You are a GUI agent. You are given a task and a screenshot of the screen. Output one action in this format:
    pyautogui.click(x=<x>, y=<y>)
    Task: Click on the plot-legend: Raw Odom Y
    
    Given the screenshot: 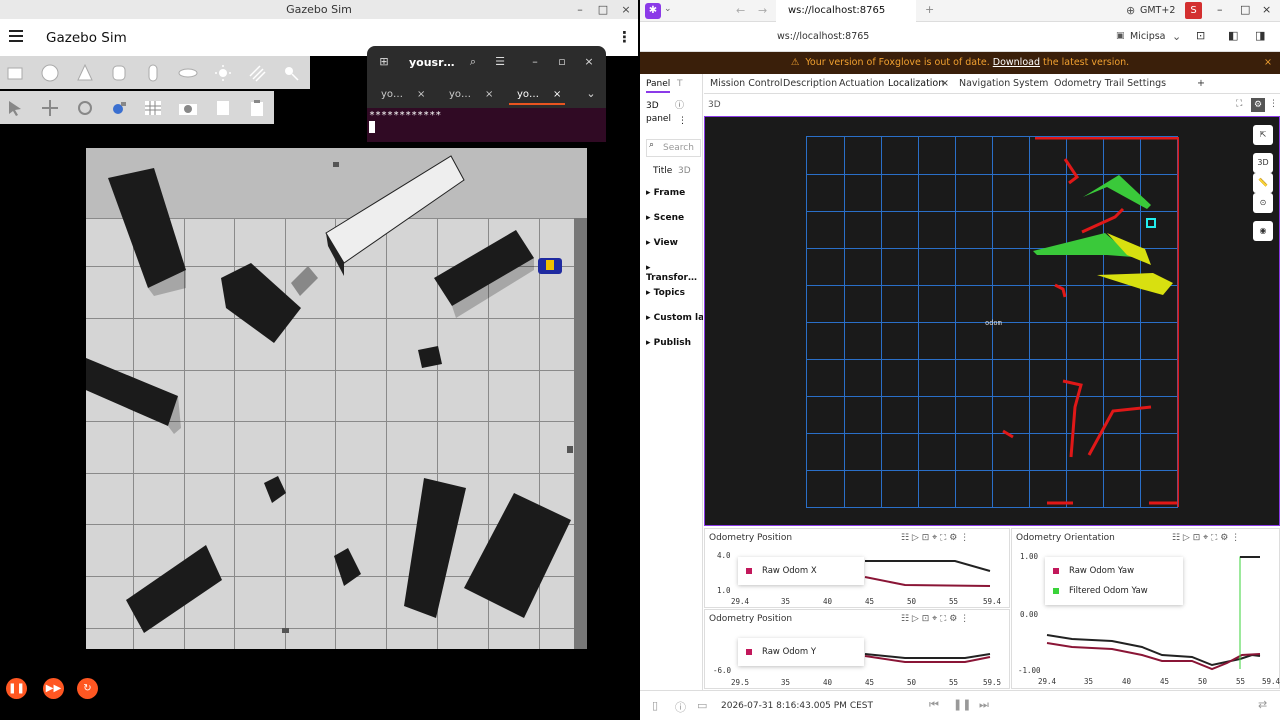 What is the action you would take?
    pyautogui.click(x=801, y=652)
    